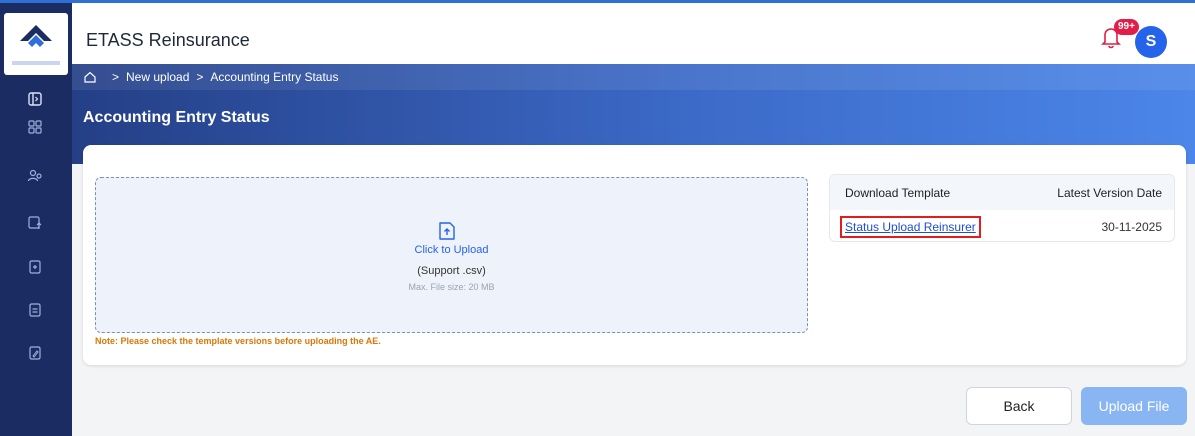 The height and width of the screenshot is (436, 1195). What do you see at coordinates (1109, 192) in the screenshot?
I see `column-header-latest-version-date: Latest Version Date` at bounding box center [1109, 192].